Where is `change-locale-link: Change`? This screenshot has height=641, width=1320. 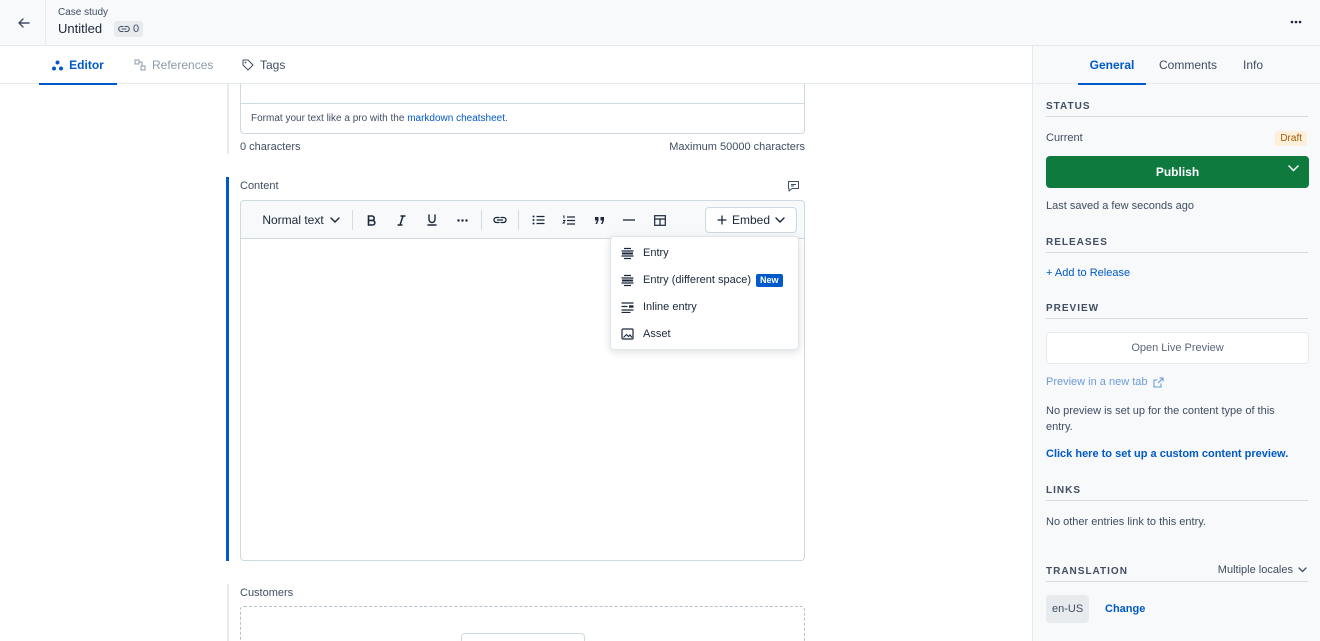
change-locale-link: Change is located at coordinates (1125, 609).